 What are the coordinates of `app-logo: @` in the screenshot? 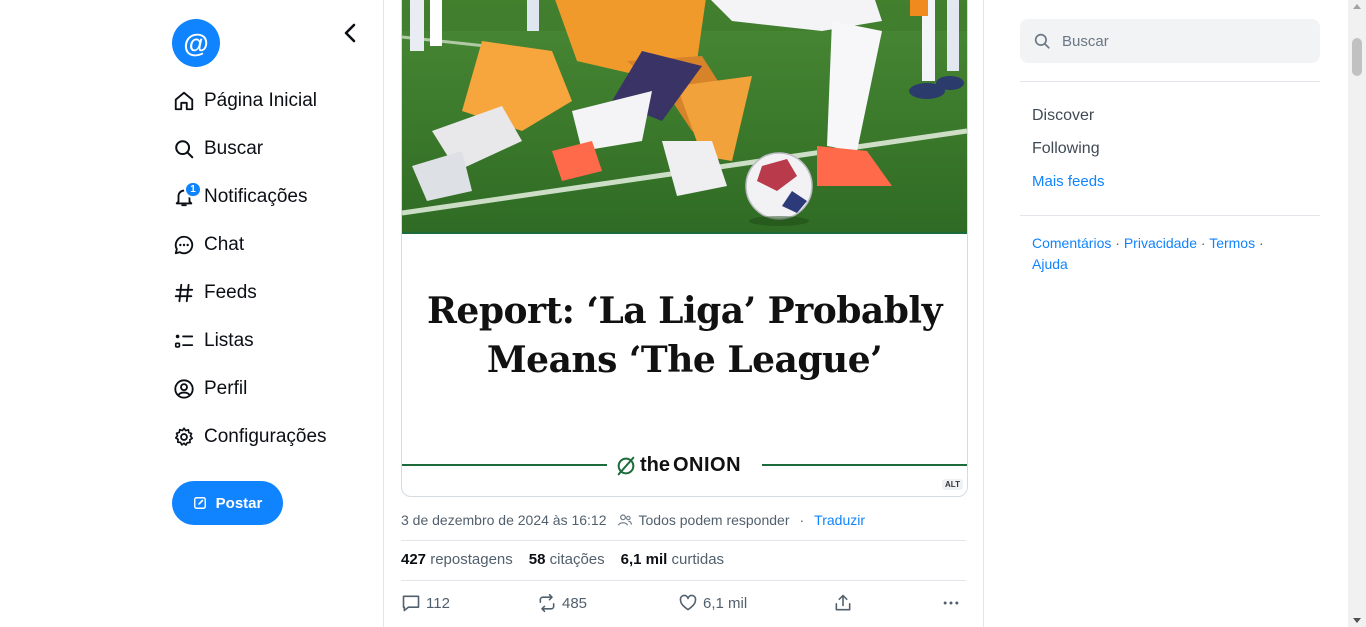 It's located at (196, 43).